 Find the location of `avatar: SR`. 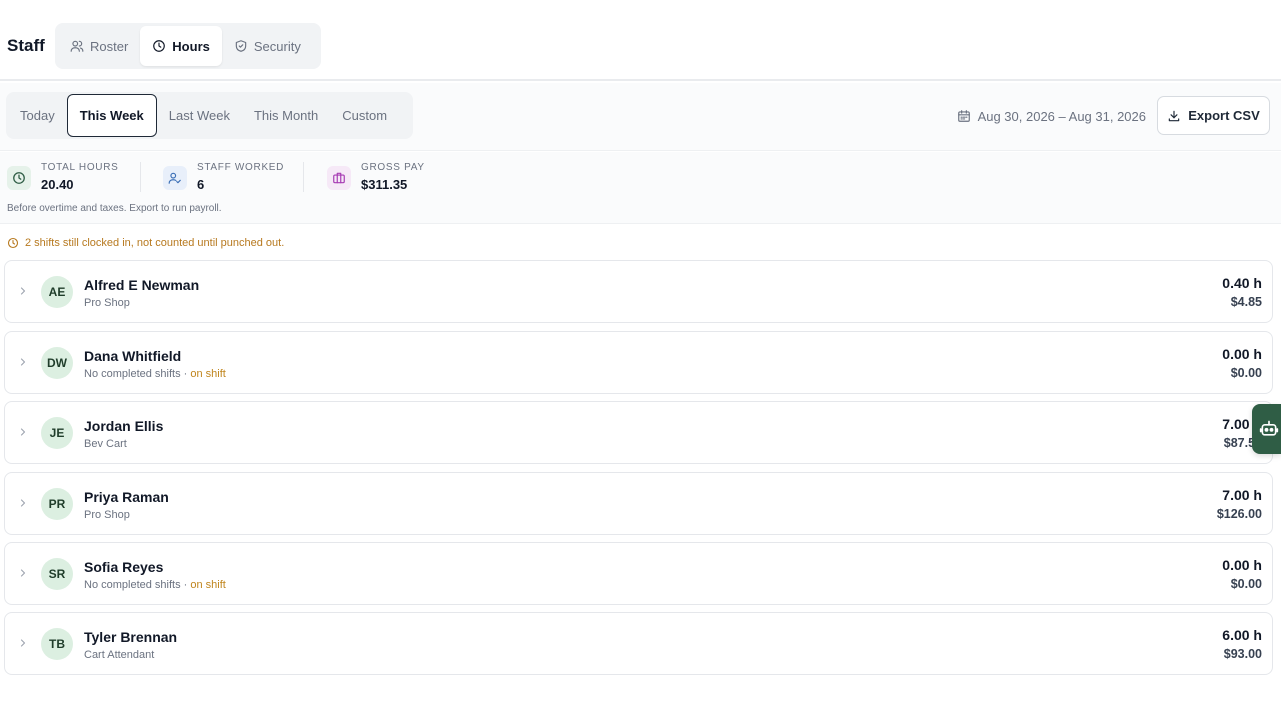

avatar: SR is located at coordinates (57, 574).